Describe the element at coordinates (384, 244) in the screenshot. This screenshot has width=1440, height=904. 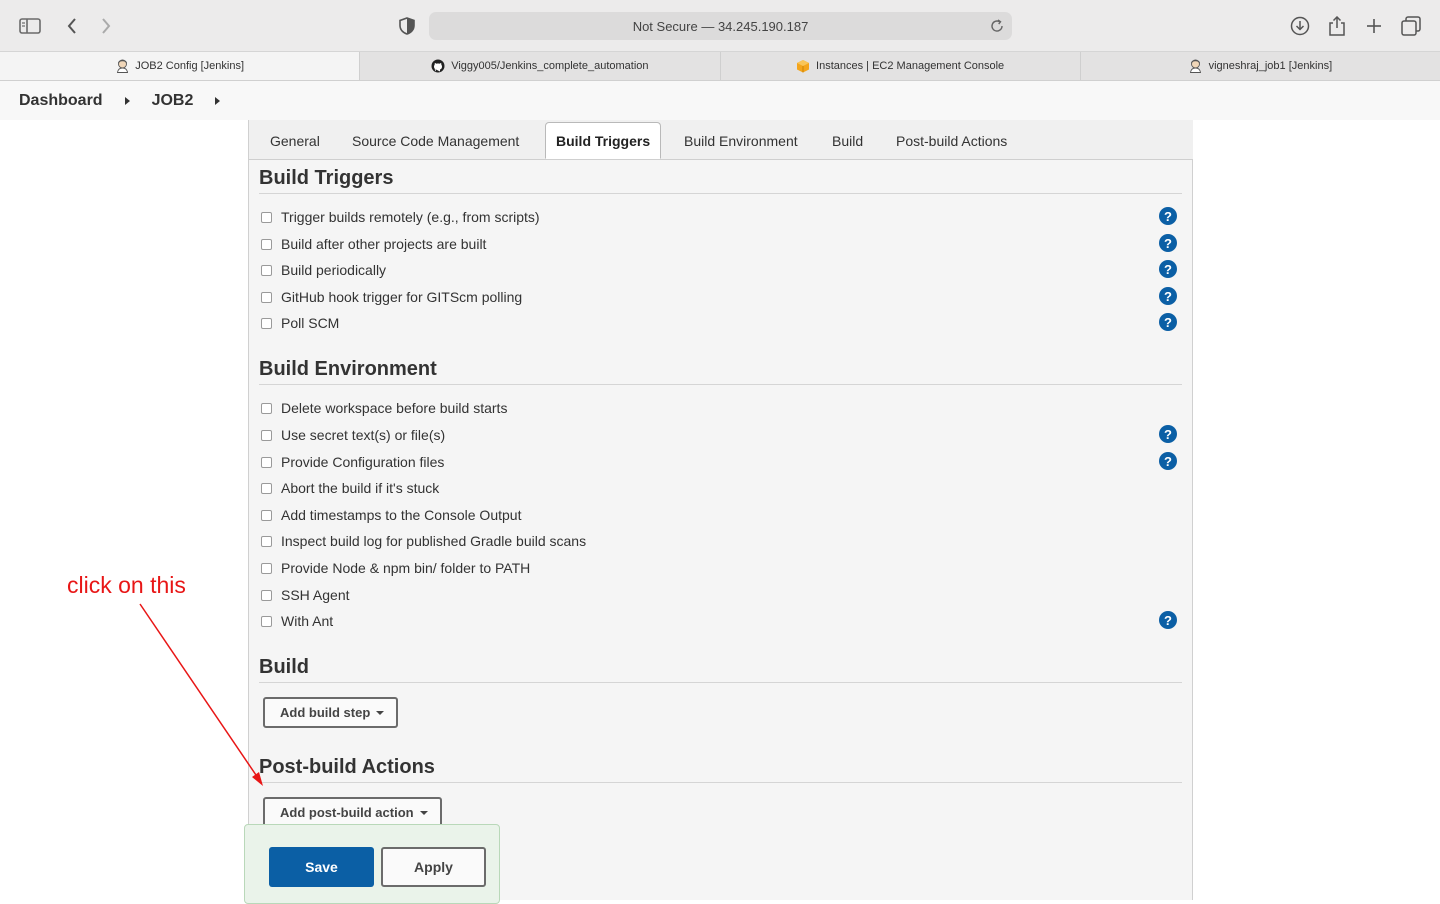
I see `option-label: Build after other projects are built` at that location.